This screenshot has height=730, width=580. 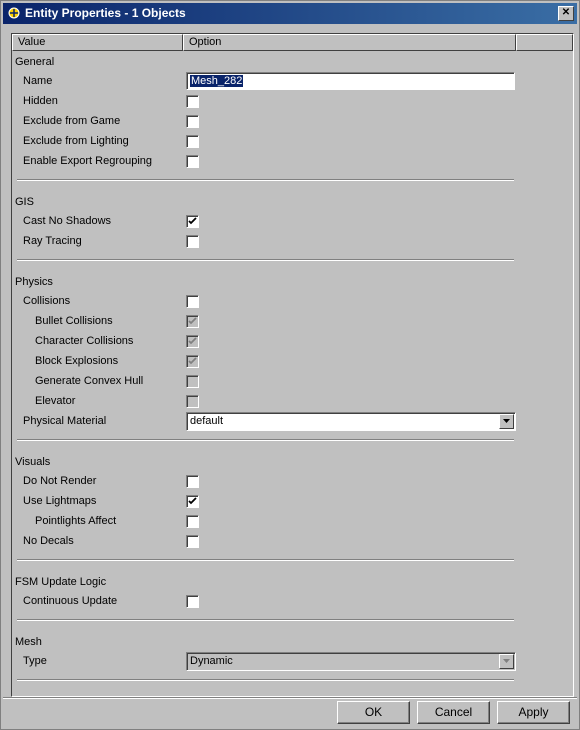 I want to click on block-explosions-label: Block Explosions, so click(x=77, y=361).